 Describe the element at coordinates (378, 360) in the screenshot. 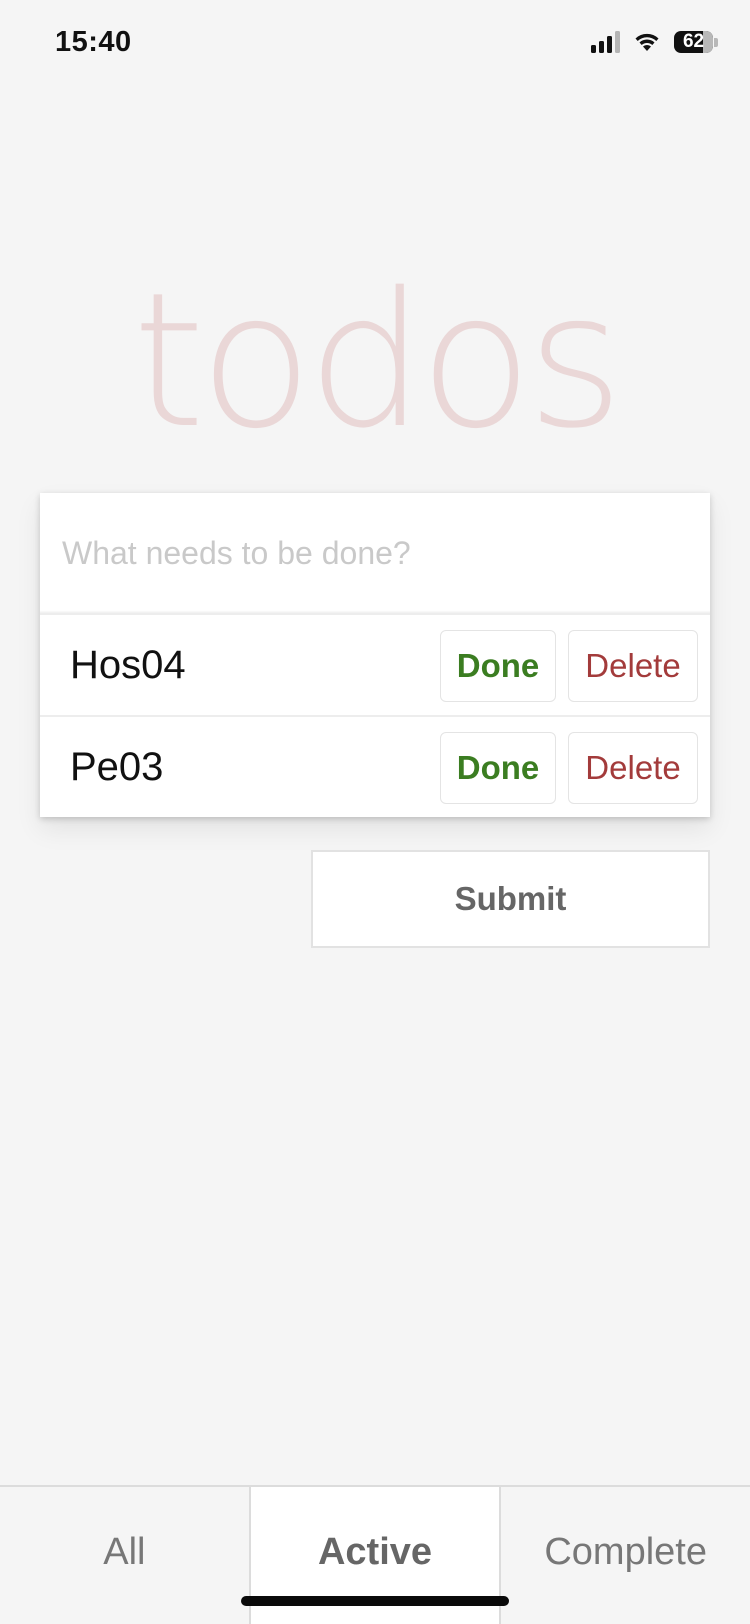

I see `app-title: todos` at that location.